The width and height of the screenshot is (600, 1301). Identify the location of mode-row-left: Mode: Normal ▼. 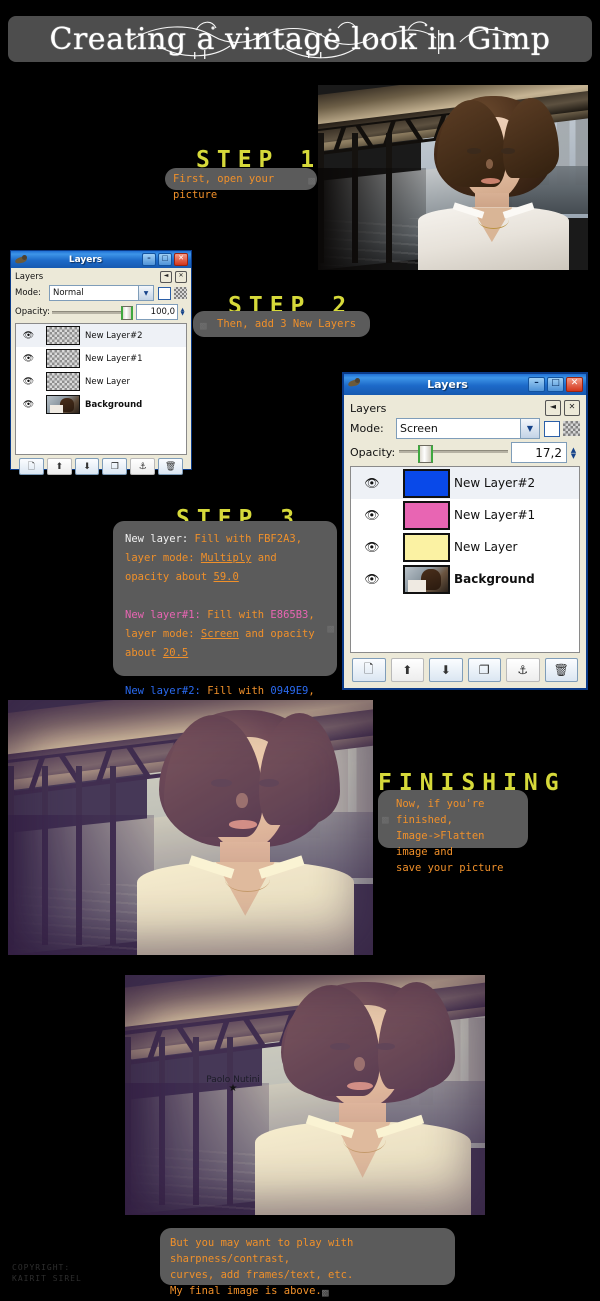
(101, 293).